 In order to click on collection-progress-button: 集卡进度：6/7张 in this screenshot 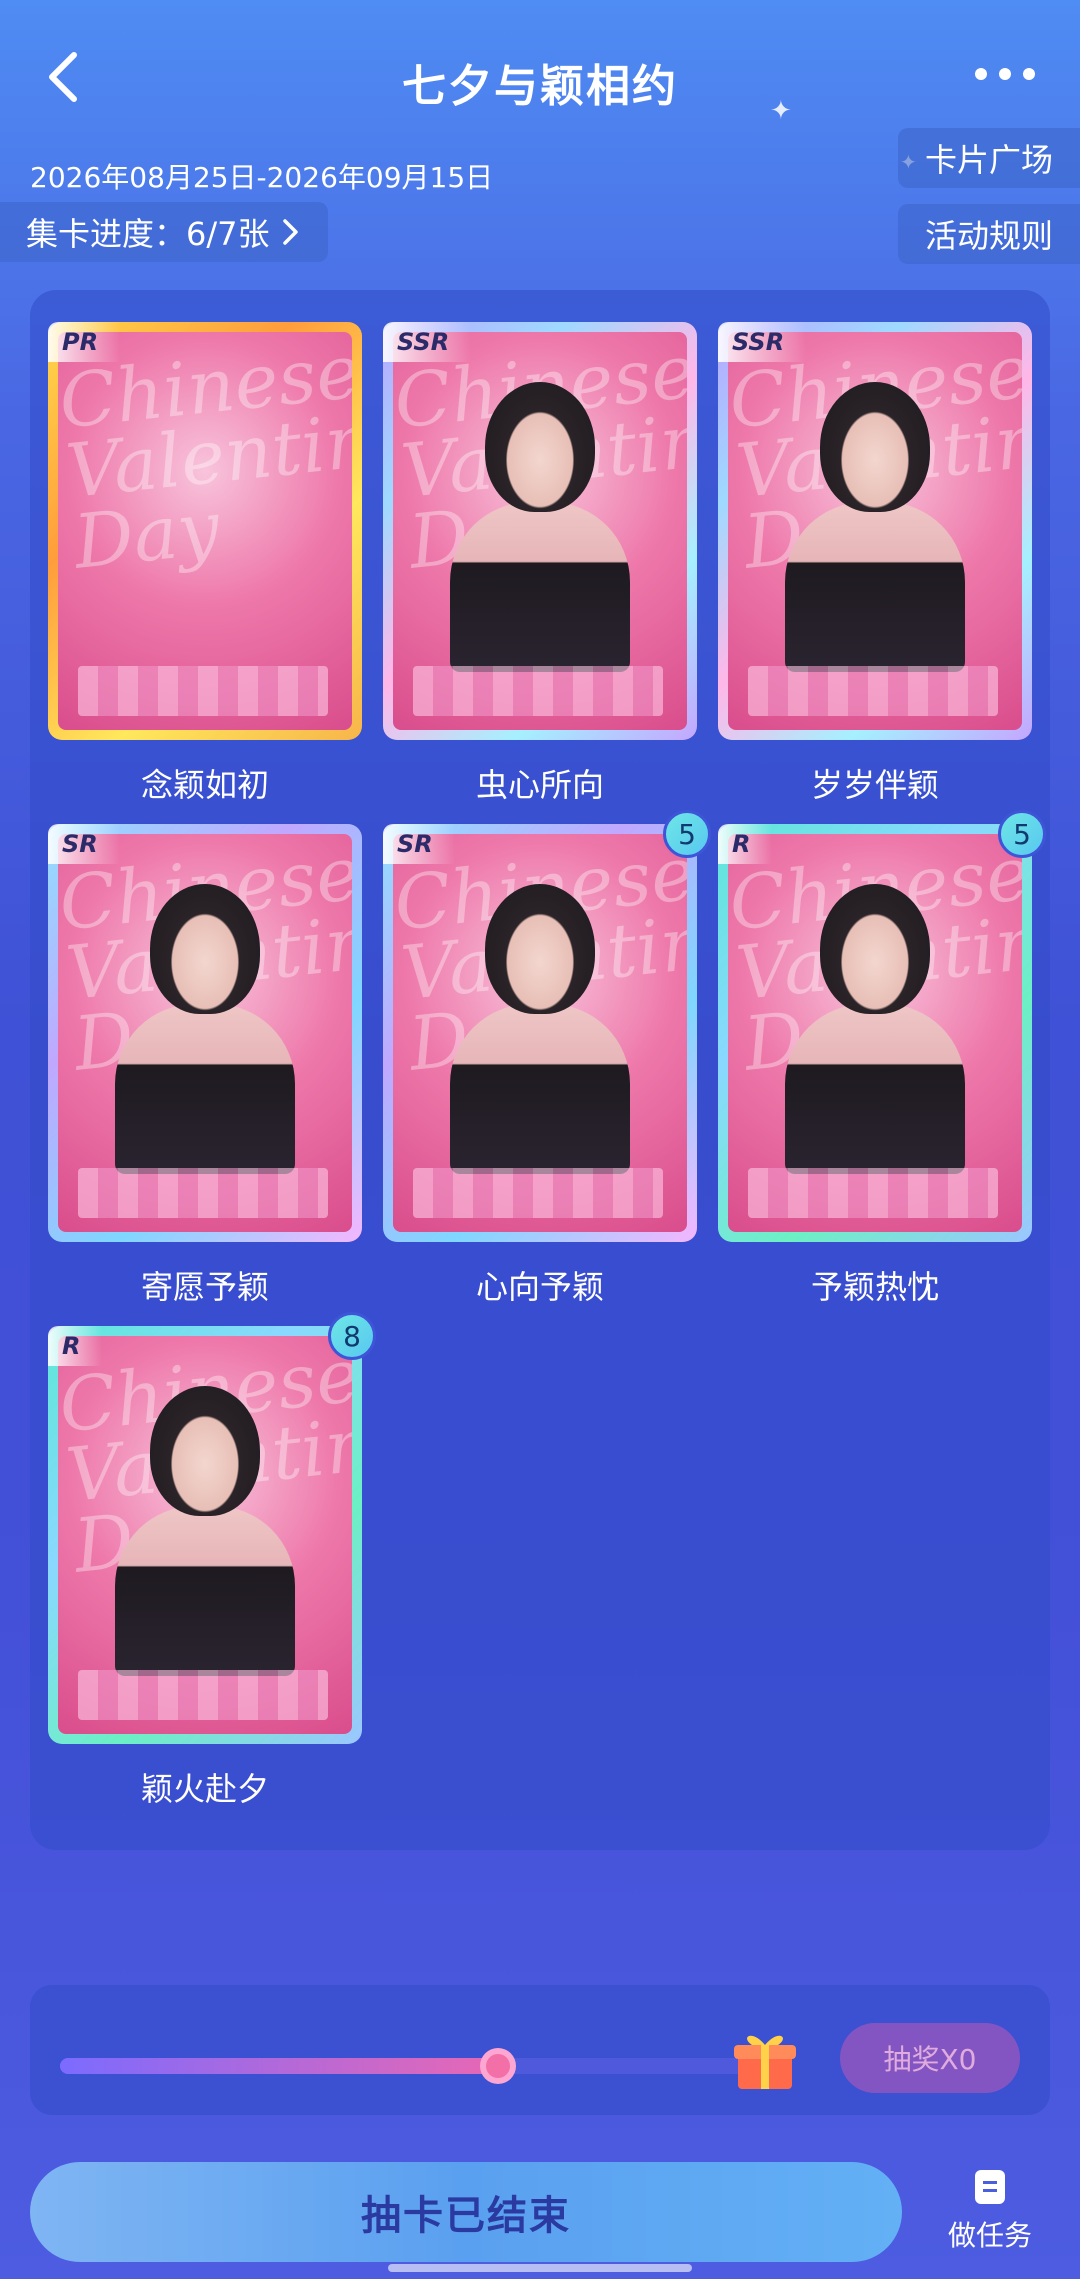, I will do `click(164, 232)`.